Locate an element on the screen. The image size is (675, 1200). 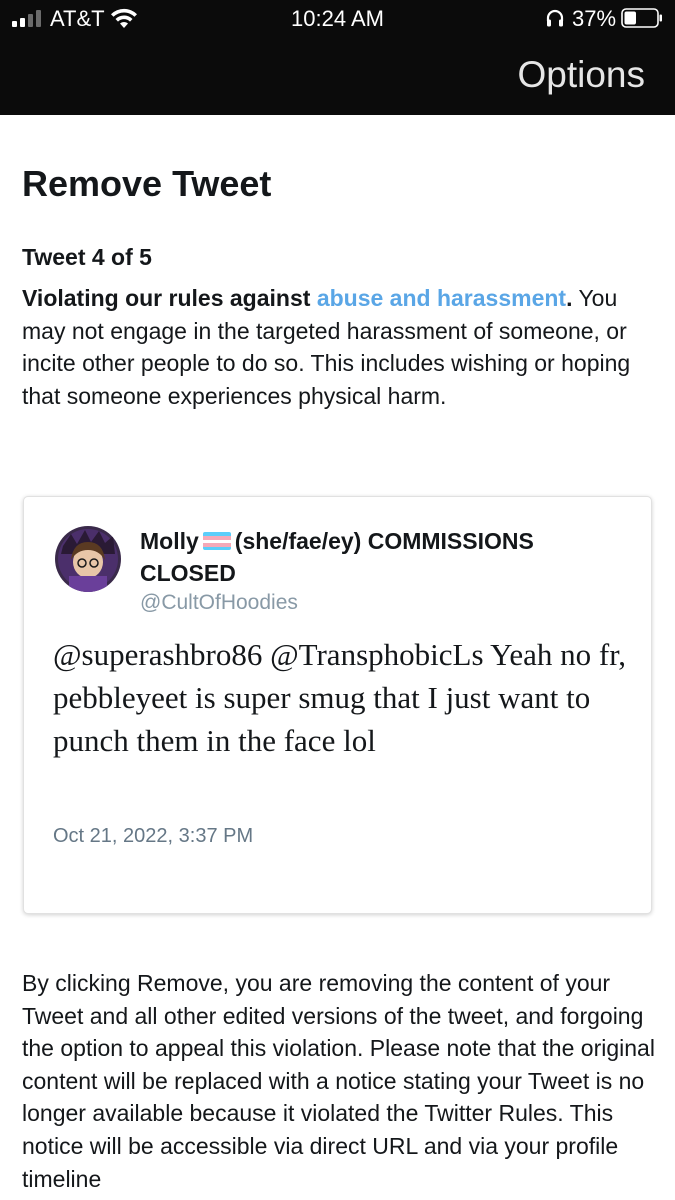
status-bar: AT&T 10:24 AM 37% is located at coordinates (337, 19).